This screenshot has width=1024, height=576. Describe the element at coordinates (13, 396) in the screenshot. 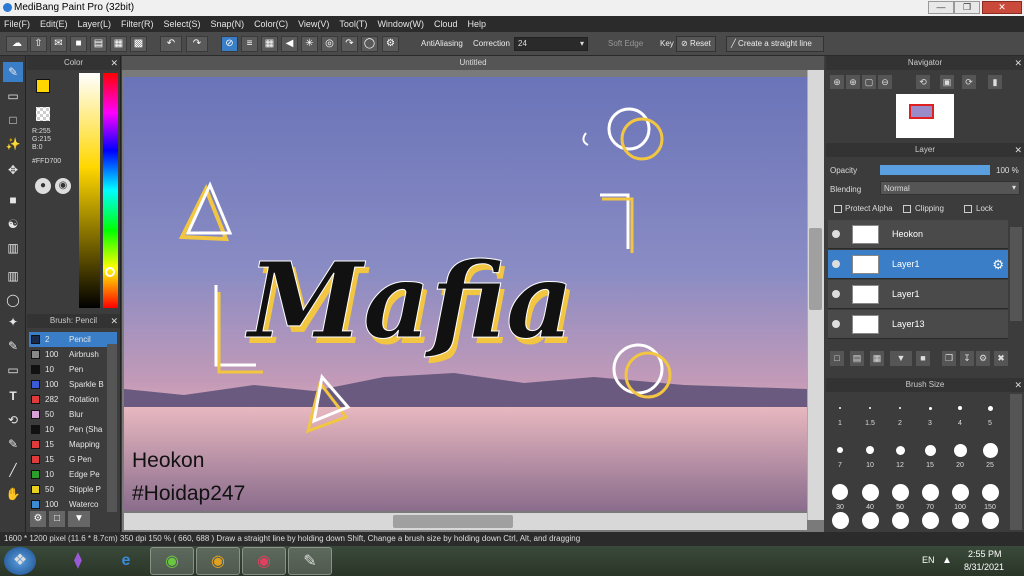

I see `text-tool-icon: T` at that location.